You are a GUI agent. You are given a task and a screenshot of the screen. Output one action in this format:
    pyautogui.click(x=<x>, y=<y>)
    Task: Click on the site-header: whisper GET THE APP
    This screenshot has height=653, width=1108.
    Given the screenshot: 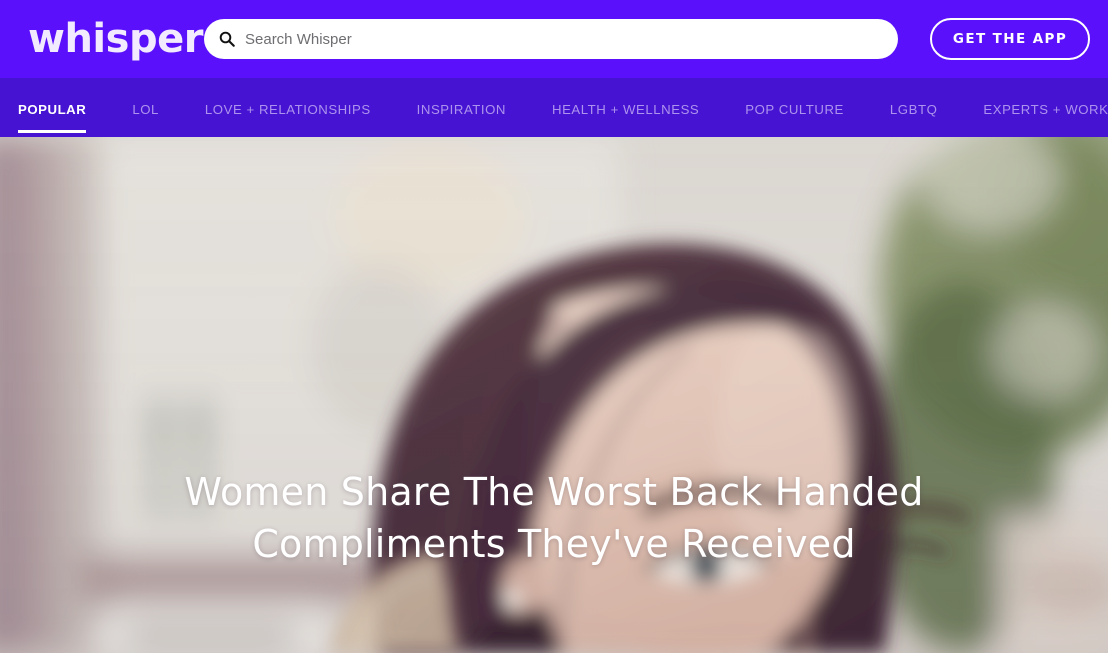 What is the action you would take?
    pyautogui.click(x=554, y=39)
    